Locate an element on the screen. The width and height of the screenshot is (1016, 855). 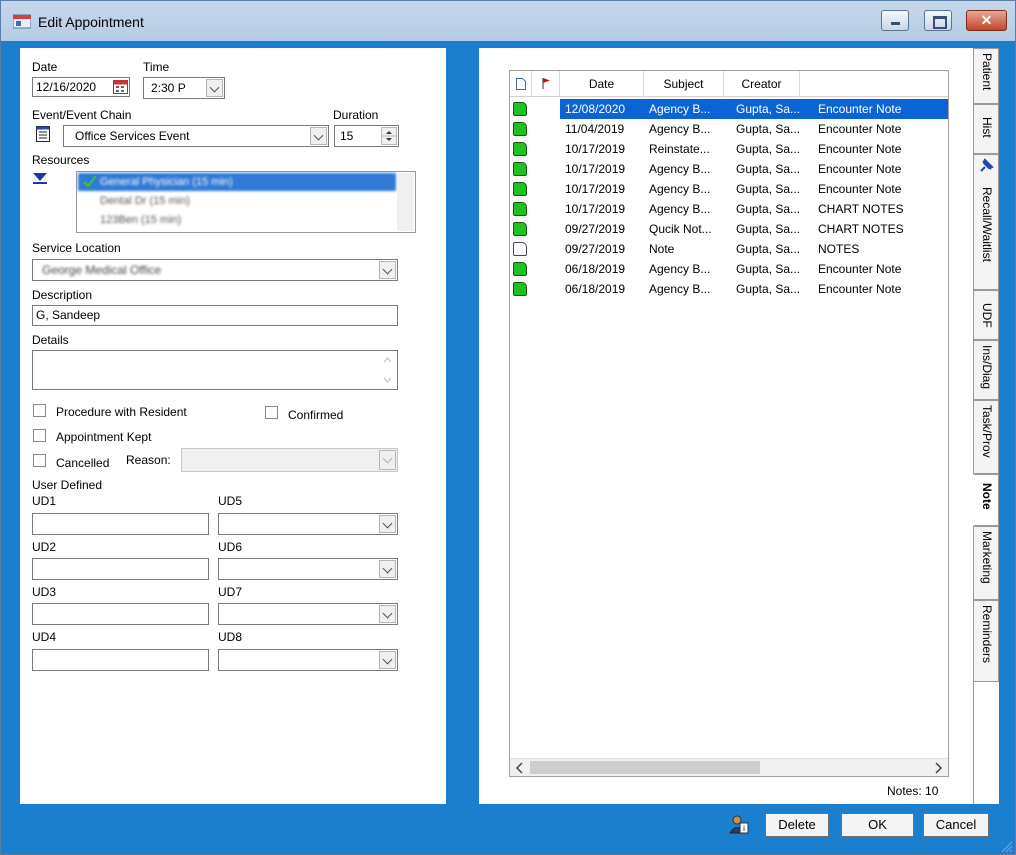
column-subject: Subject is located at coordinates (684, 84).